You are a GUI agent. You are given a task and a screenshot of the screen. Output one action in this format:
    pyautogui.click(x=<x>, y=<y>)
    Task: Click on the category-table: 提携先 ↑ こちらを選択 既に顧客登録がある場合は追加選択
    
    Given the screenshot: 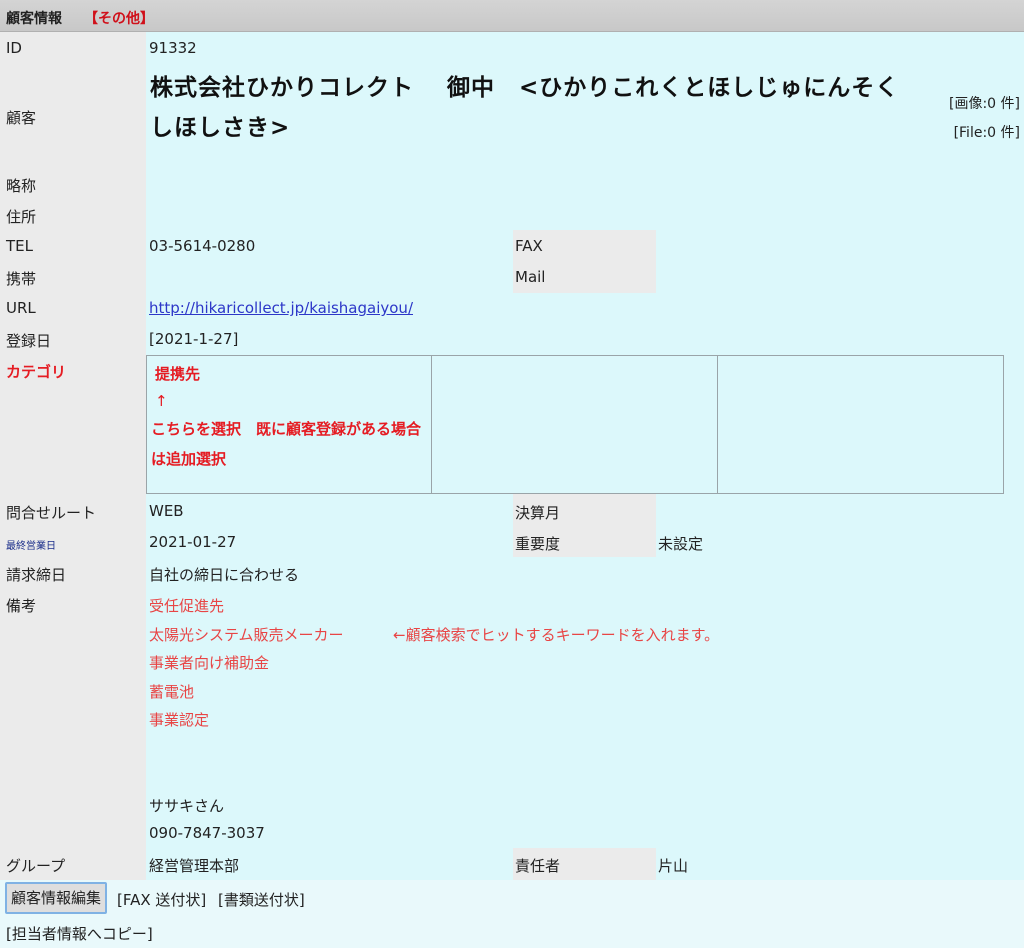 What is the action you would take?
    pyautogui.click(x=575, y=424)
    